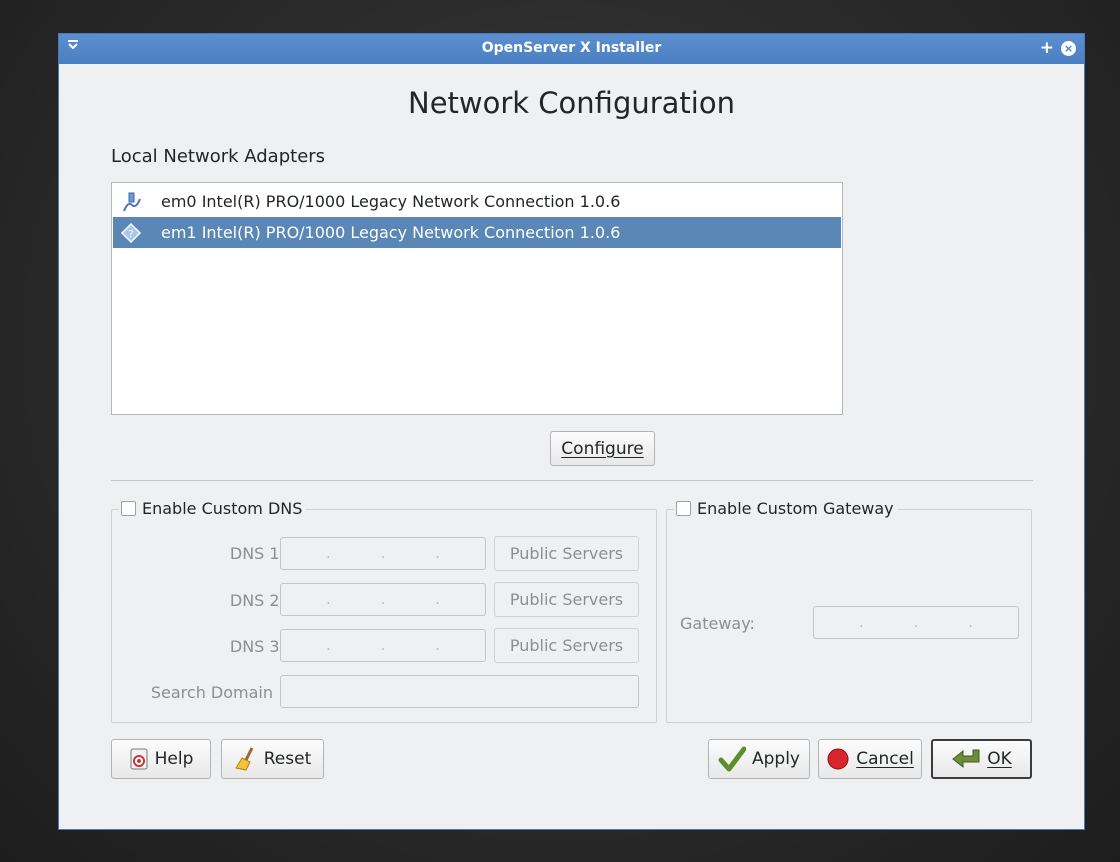  What do you see at coordinates (776, 759) in the screenshot?
I see `apply-label: Apply` at bounding box center [776, 759].